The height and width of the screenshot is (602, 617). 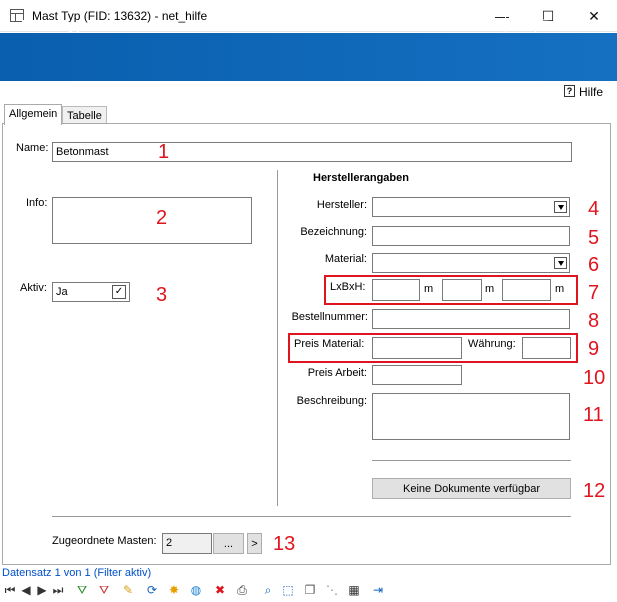 What do you see at coordinates (152, 590) in the screenshot?
I see `refresh-icon: ⟳` at bounding box center [152, 590].